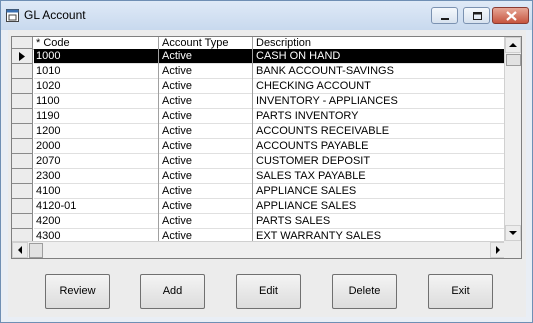  What do you see at coordinates (313, 161) in the screenshot?
I see `cell-description: CUSTOMER DEPOSIT` at bounding box center [313, 161].